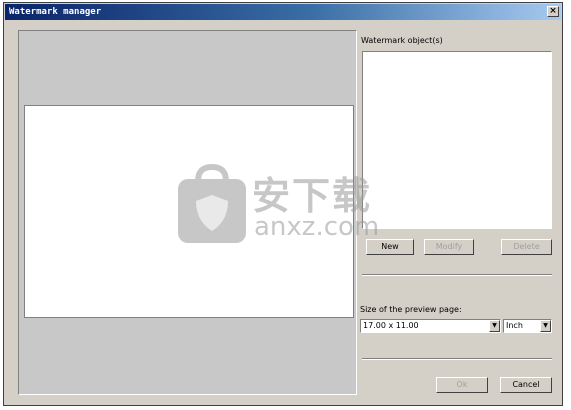 This screenshot has height=410, width=571. What do you see at coordinates (527, 326) in the screenshot?
I see `unit-select: Inch ▼` at bounding box center [527, 326].